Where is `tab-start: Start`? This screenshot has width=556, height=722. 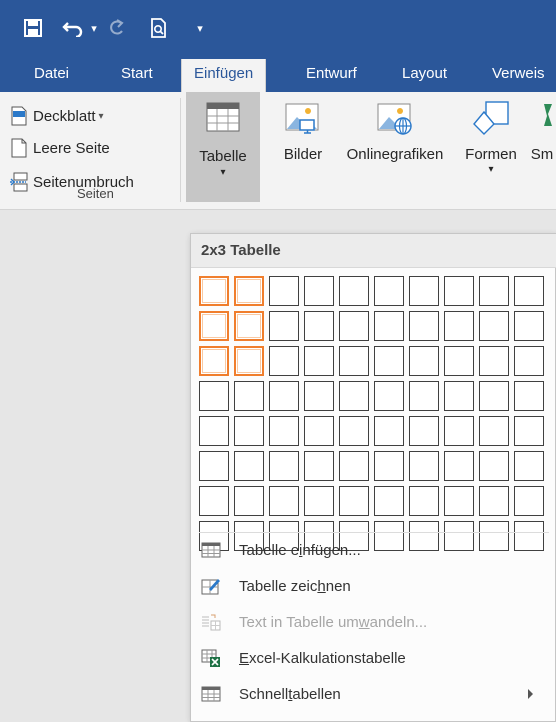
tab-start: Start is located at coordinates (137, 74).